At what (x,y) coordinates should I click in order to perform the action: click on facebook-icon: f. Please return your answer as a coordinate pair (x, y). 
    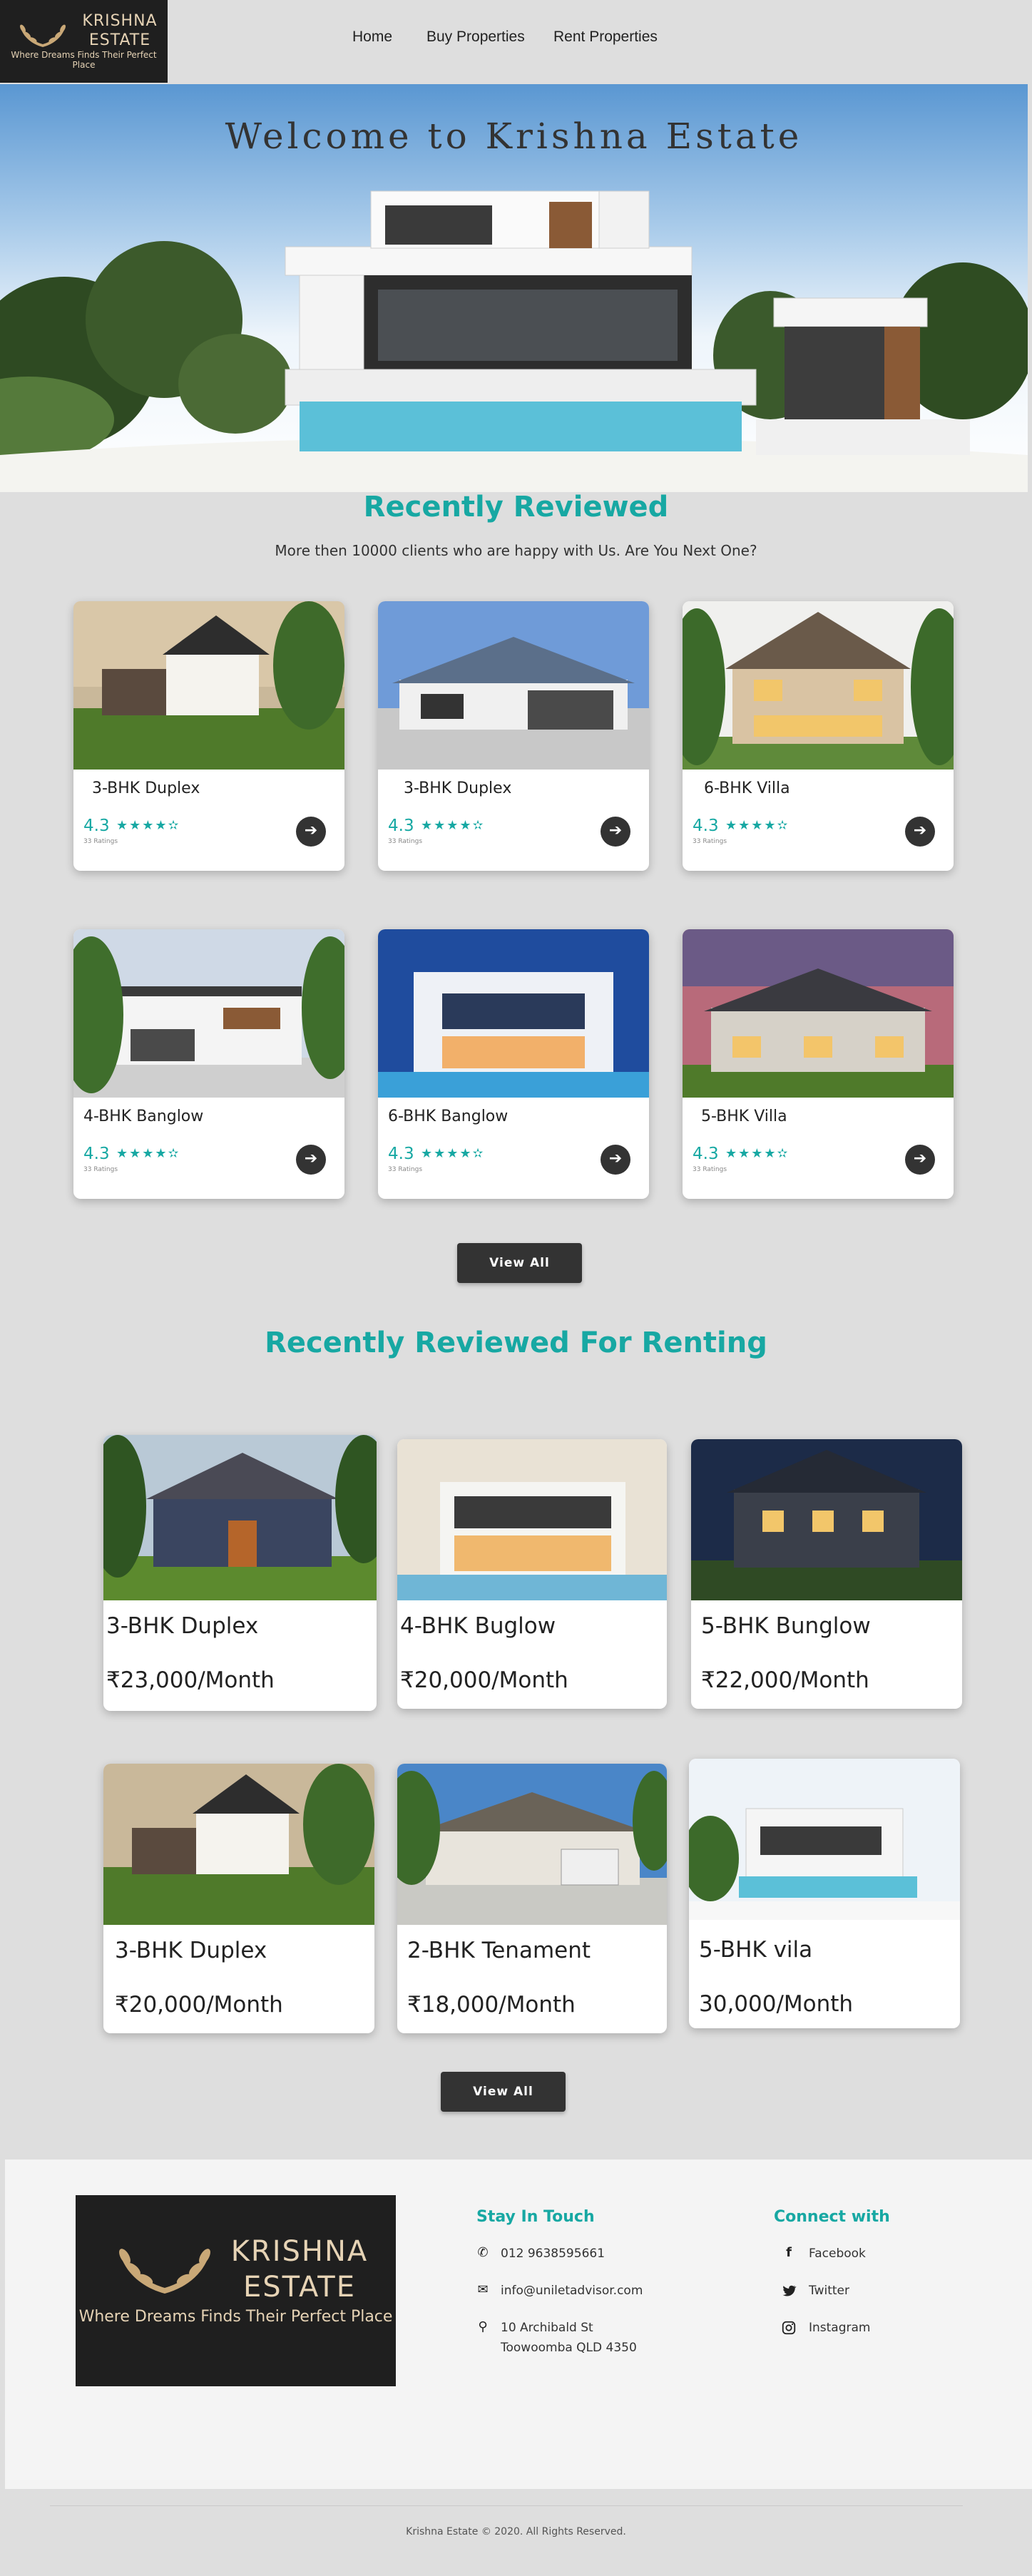
    Looking at the image, I should click on (789, 2253).